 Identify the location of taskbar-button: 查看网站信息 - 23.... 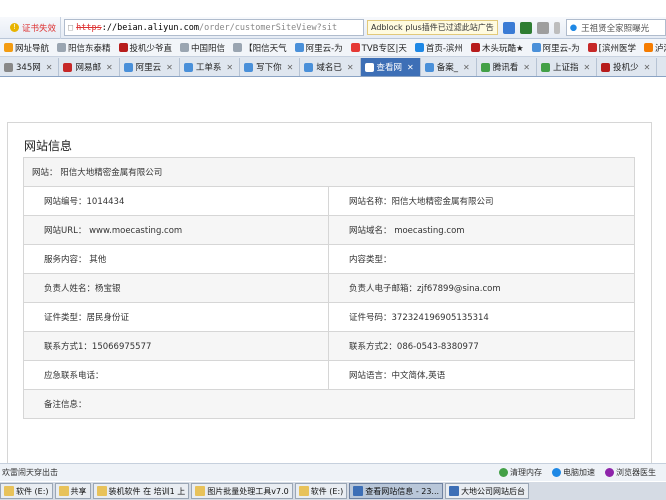
(396, 491).